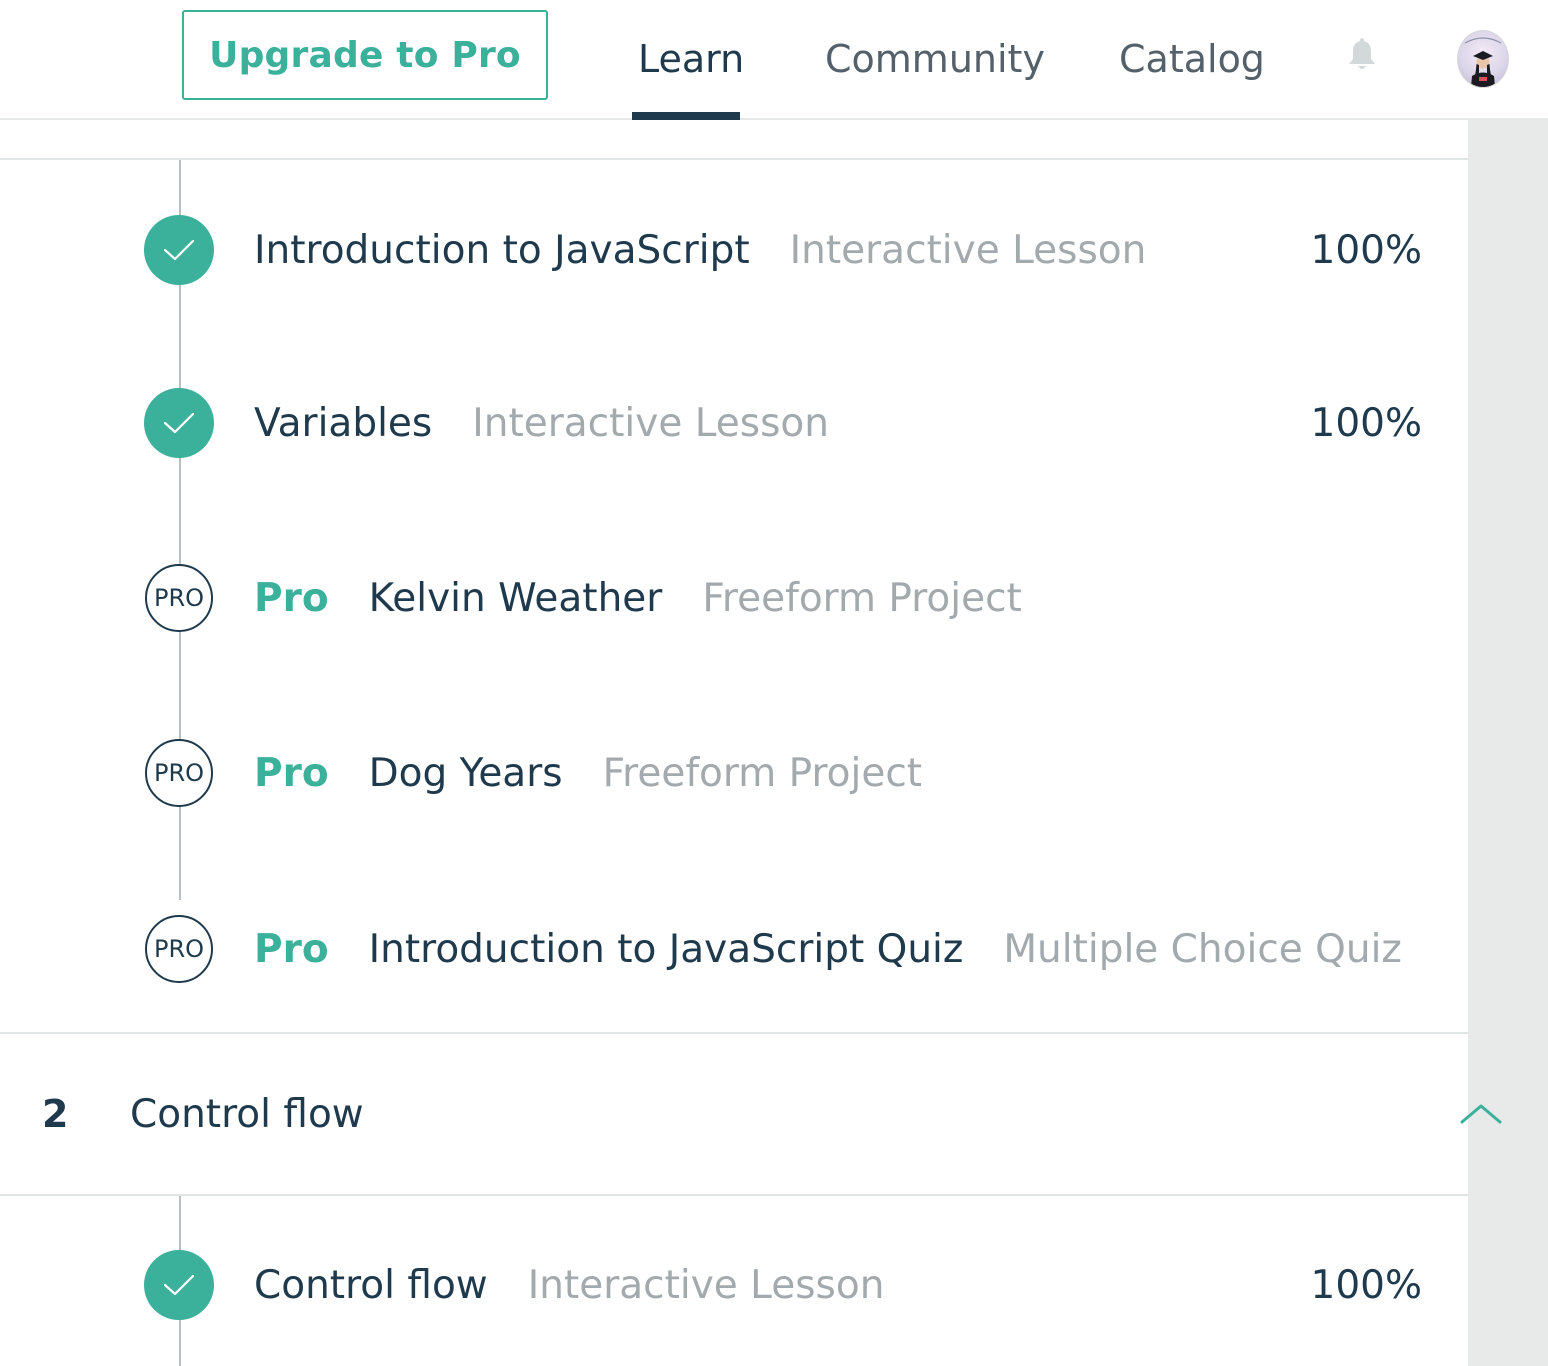 The height and width of the screenshot is (1366, 1548). I want to click on lesson-type: Multiple Choice Quiz, so click(1202, 949).